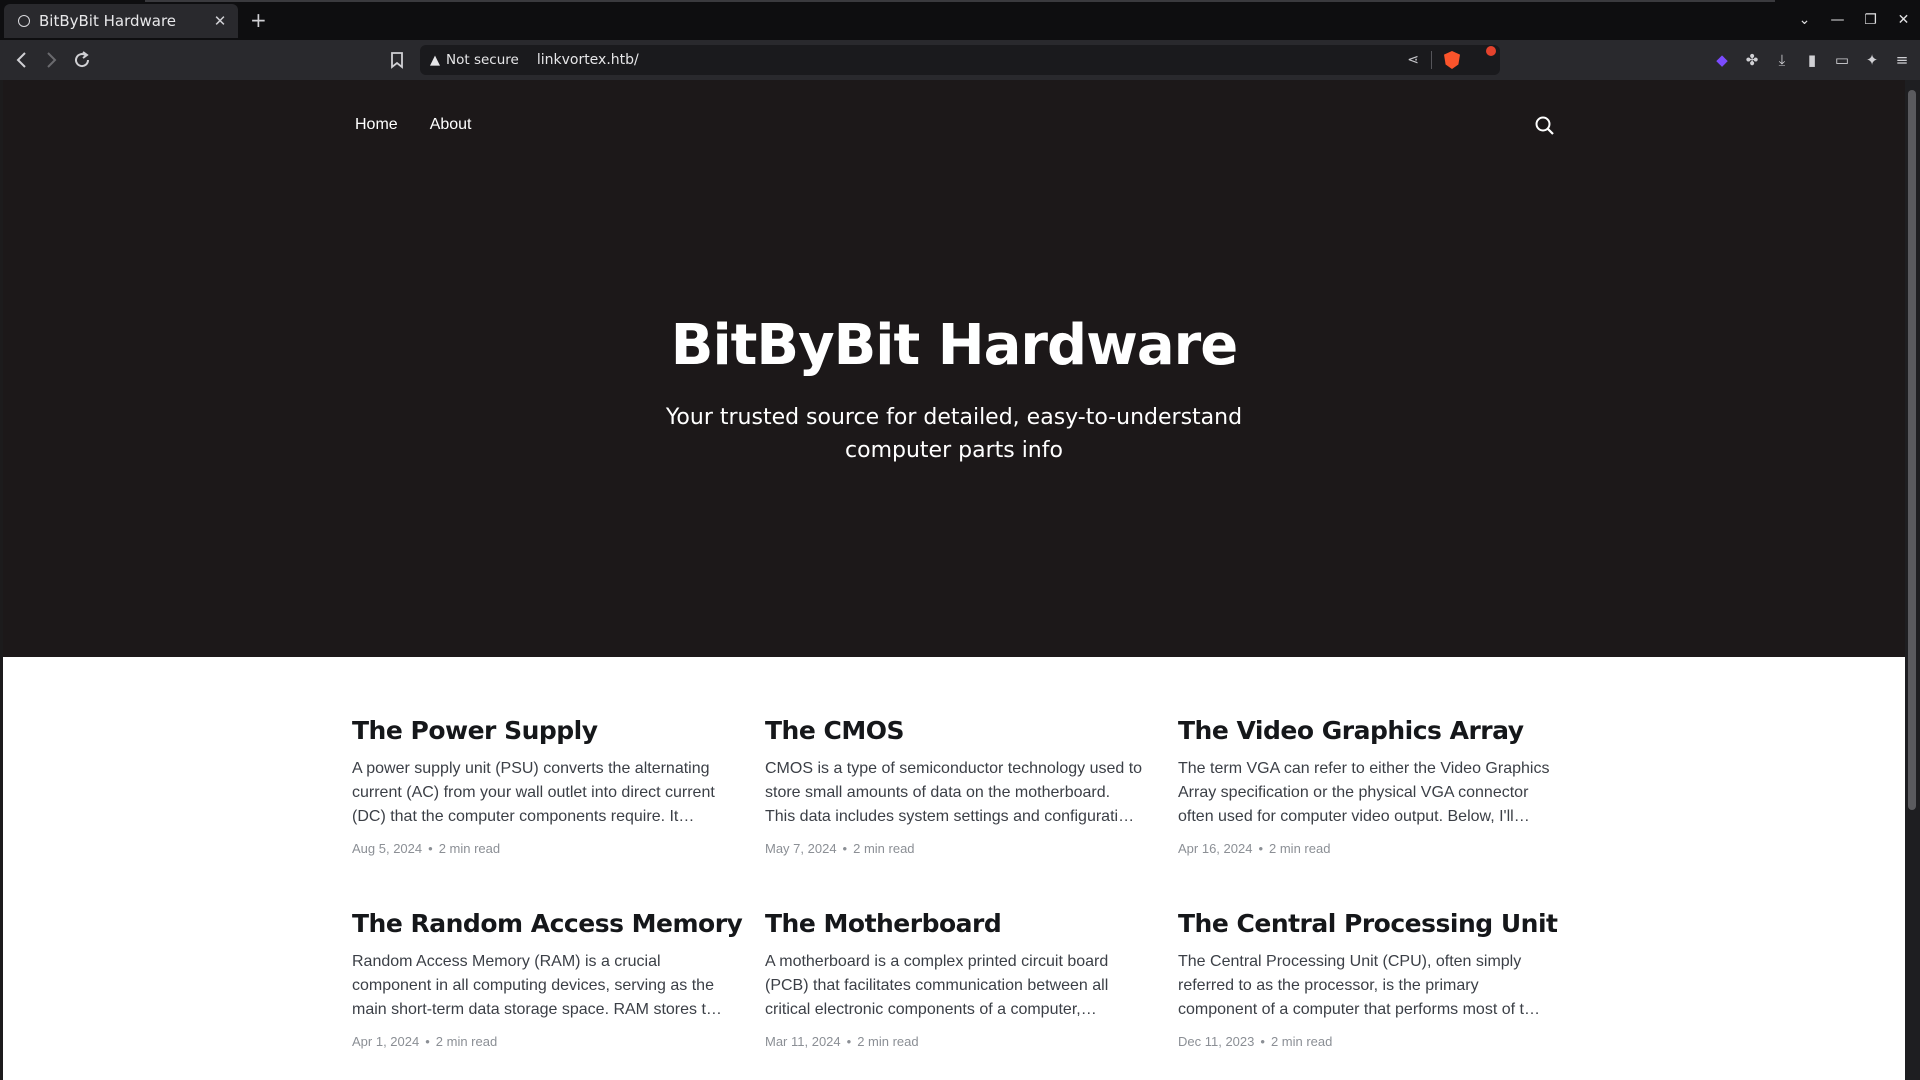 The height and width of the screenshot is (1080, 1920). What do you see at coordinates (376, 125) in the screenshot?
I see `nav-link-home: Home` at bounding box center [376, 125].